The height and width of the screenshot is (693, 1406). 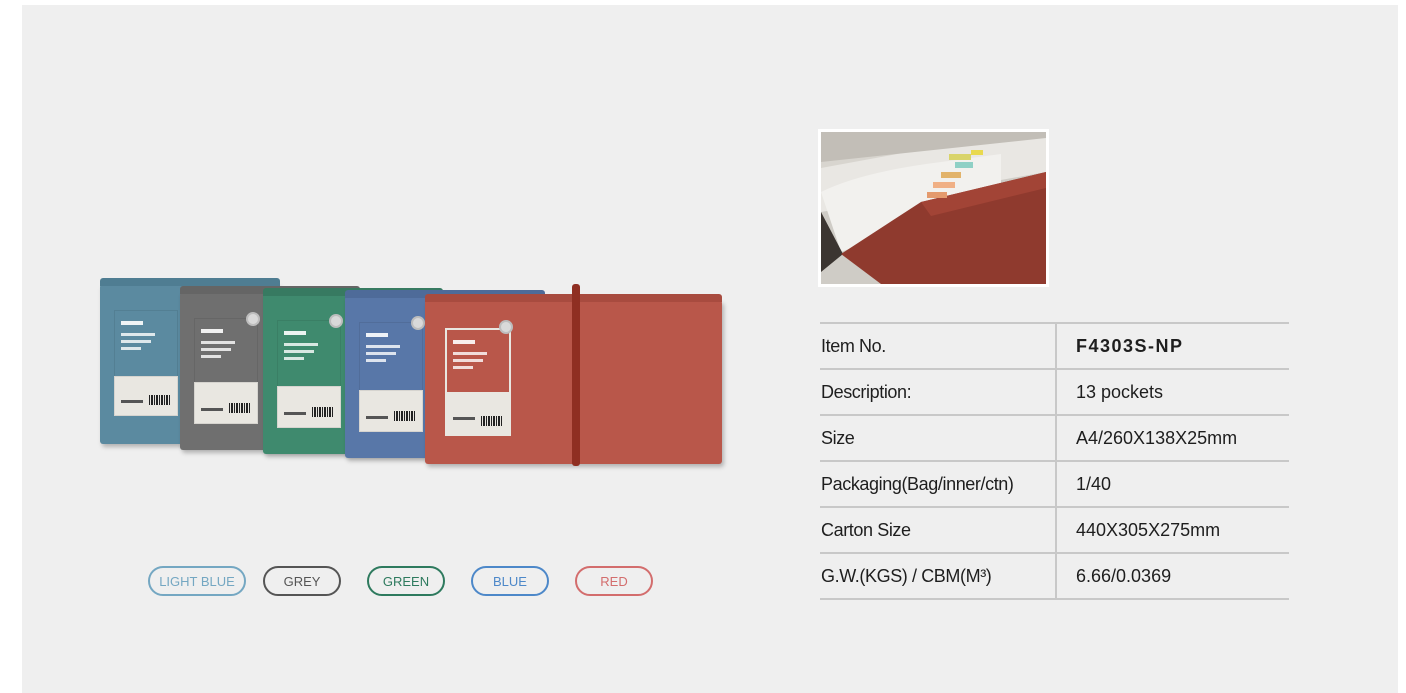 I want to click on detail-photo-drawing, so click(x=933, y=208).